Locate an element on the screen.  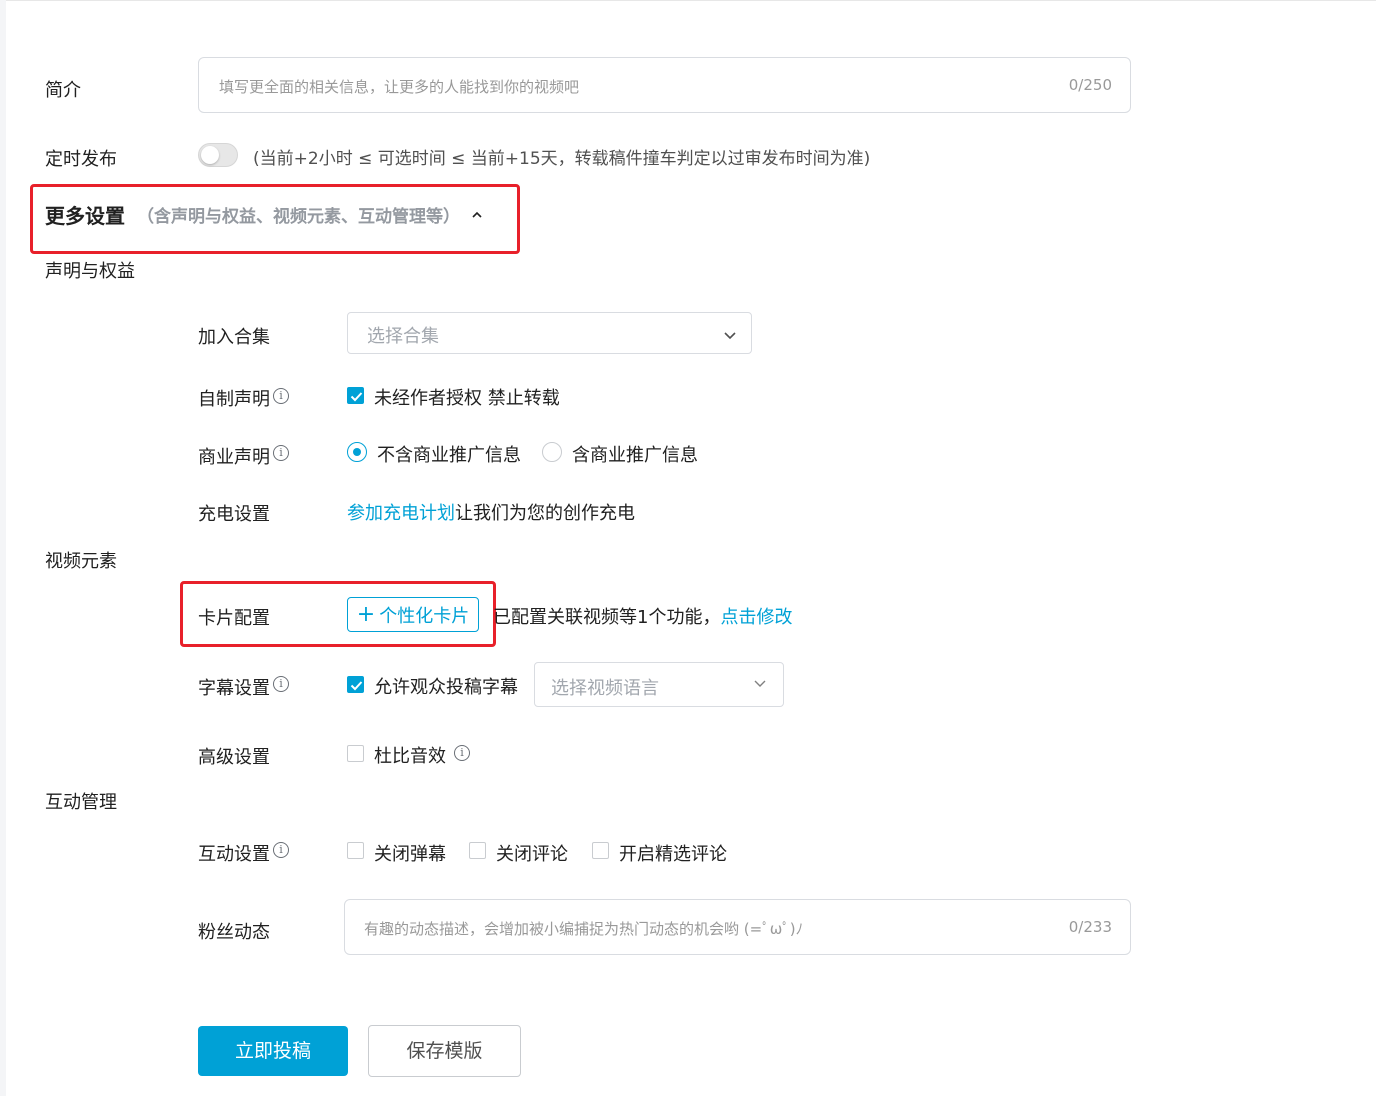
card-status: 已配置关联视频等1个功能， is located at coordinates (607, 617).